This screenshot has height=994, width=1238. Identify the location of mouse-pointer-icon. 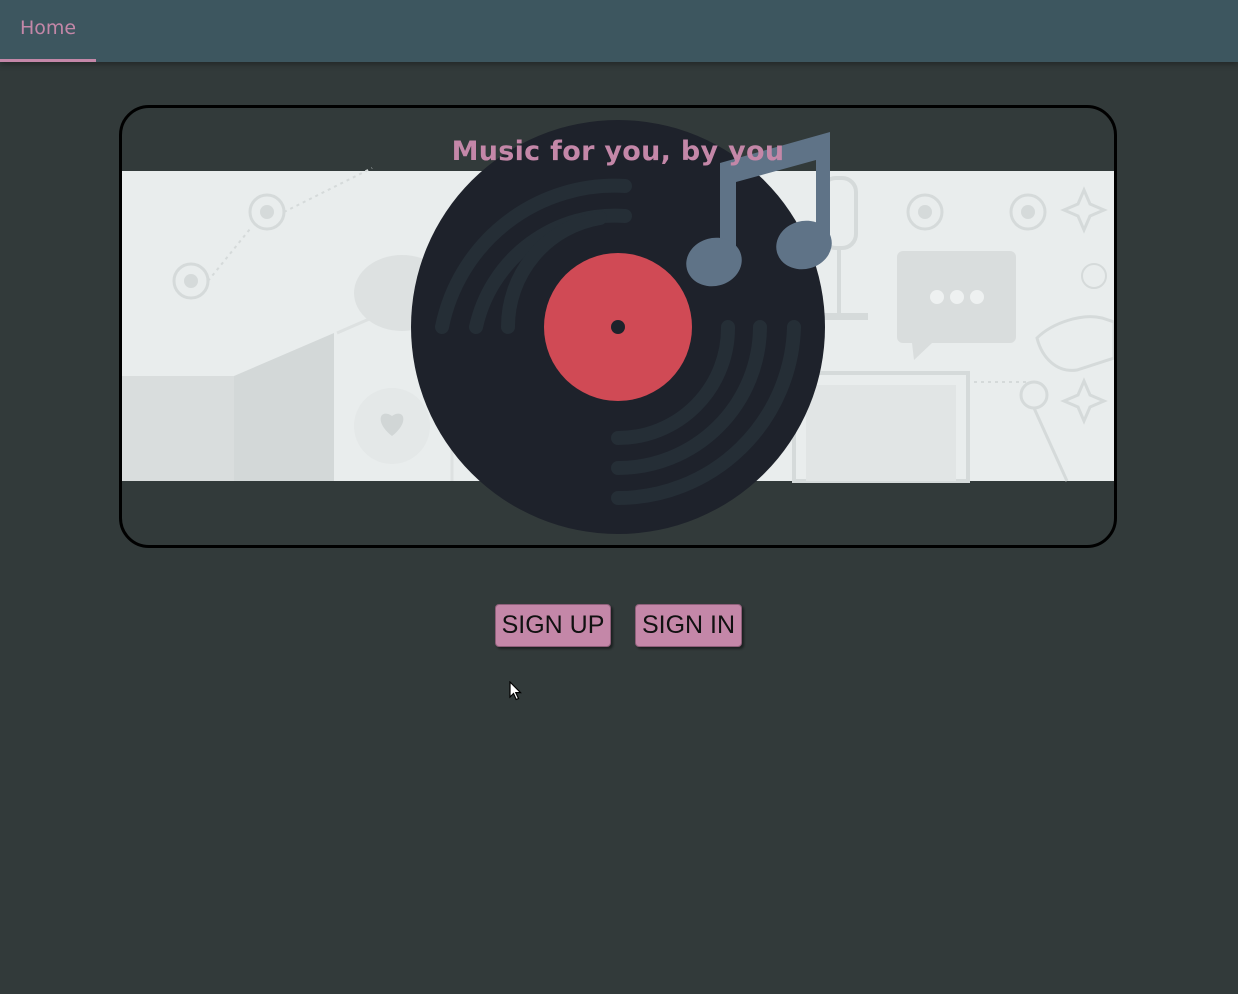
(515, 691).